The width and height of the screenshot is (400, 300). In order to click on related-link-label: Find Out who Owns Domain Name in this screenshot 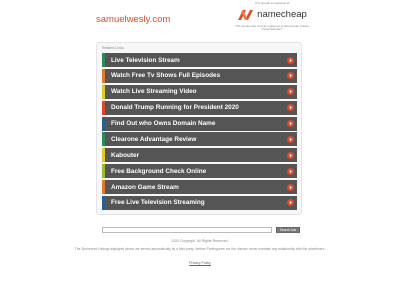, I will do `click(163, 123)`.